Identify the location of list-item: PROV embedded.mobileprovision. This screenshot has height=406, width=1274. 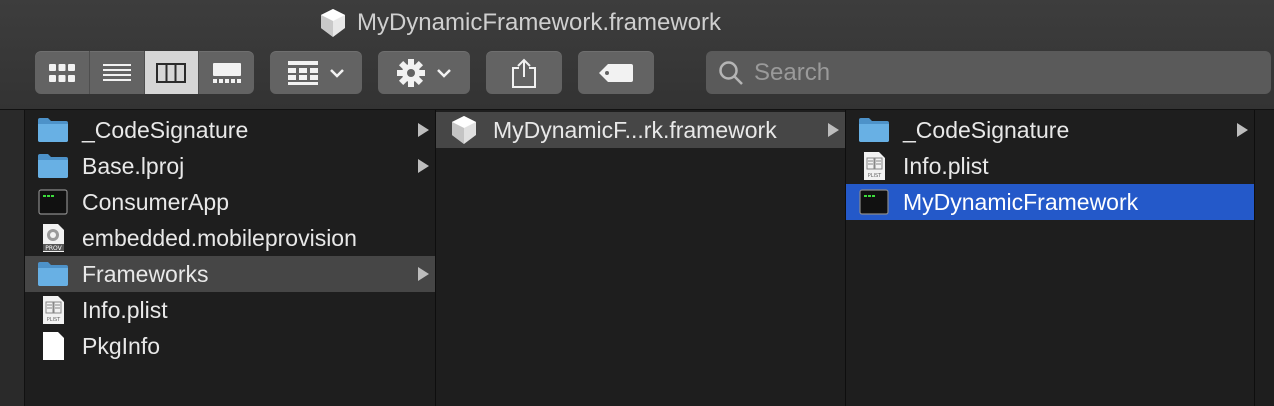
(230, 238).